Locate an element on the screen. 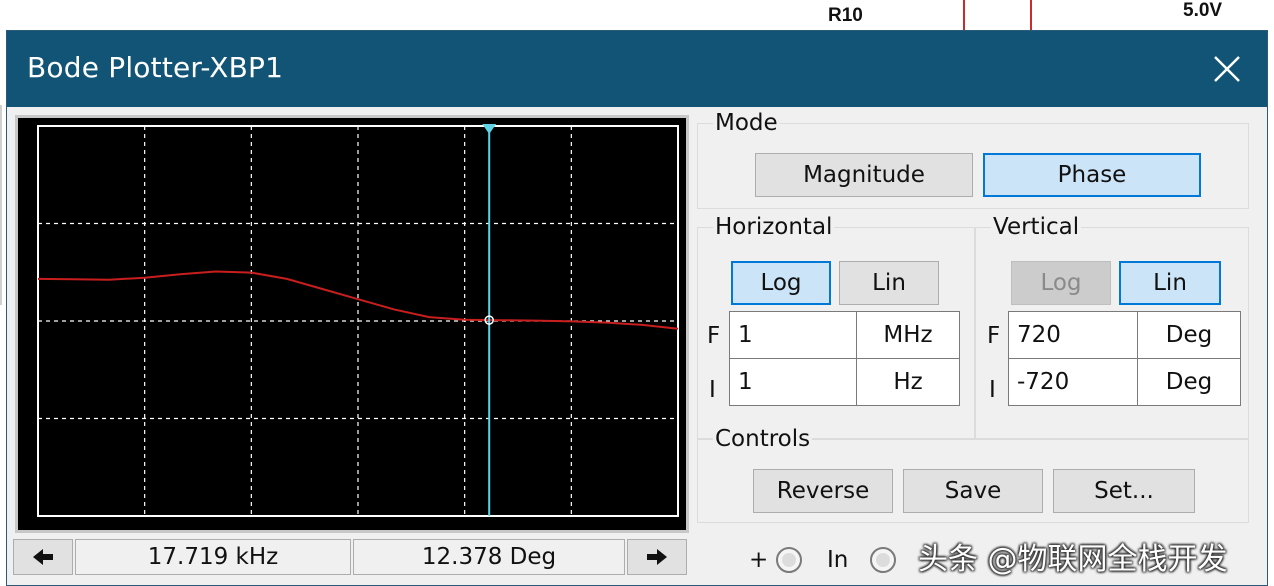  horizontal-lin-button: Lin is located at coordinates (889, 283).